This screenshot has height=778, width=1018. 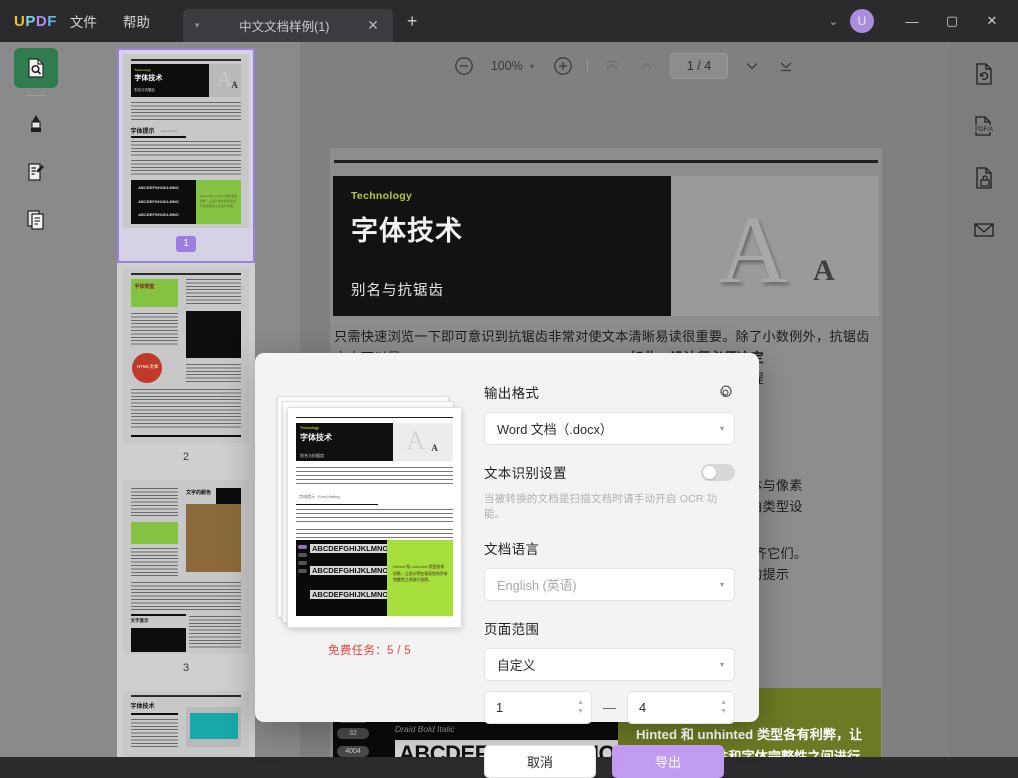 What do you see at coordinates (601, 506) in the screenshot?
I see `ocr-hint: 当被转换的文档是扫描文档时请手动开启 OCR 功能。` at bounding box center [601, 506].